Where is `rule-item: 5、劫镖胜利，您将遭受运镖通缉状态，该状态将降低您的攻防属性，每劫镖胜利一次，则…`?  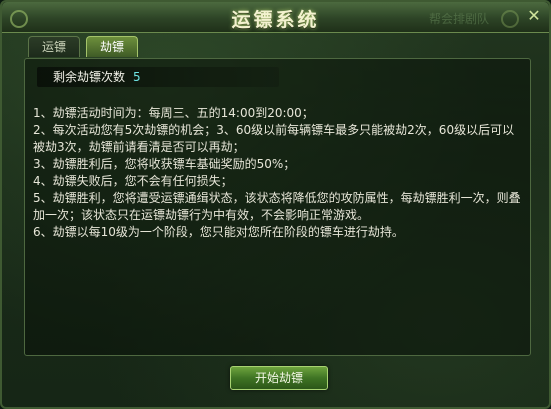 rule-item: 5、劫镖胜利，您将遭受运镖通缉状态，该状态将降低您的攻防属性，每劫镖胜利一次，则… is located at coordinates (277, 206).